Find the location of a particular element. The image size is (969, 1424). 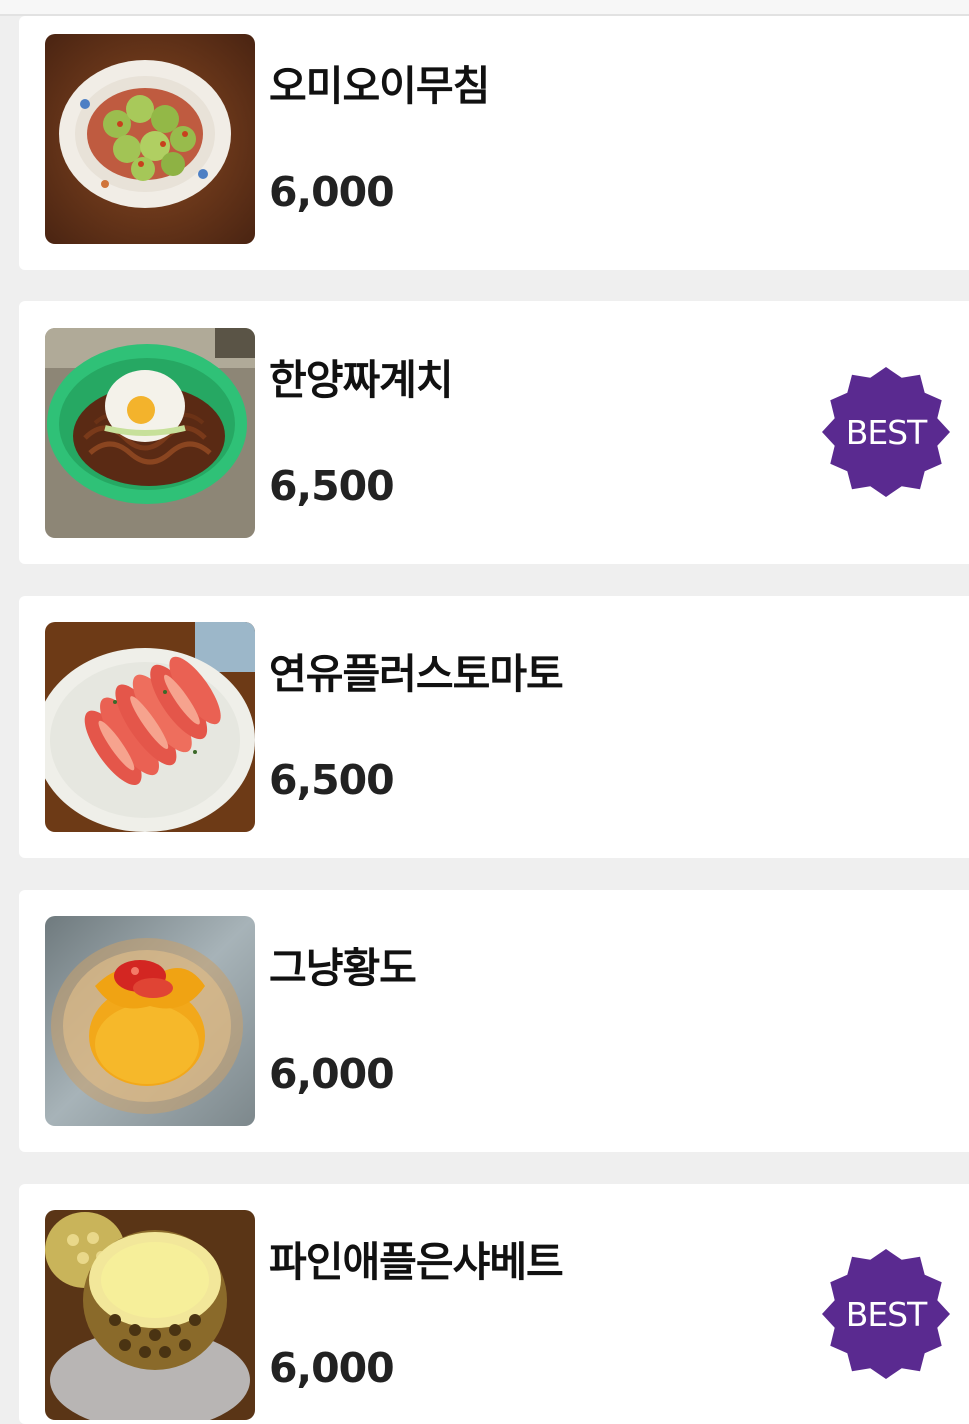

cucumber-salad-image is located at coordinates (150, 139).